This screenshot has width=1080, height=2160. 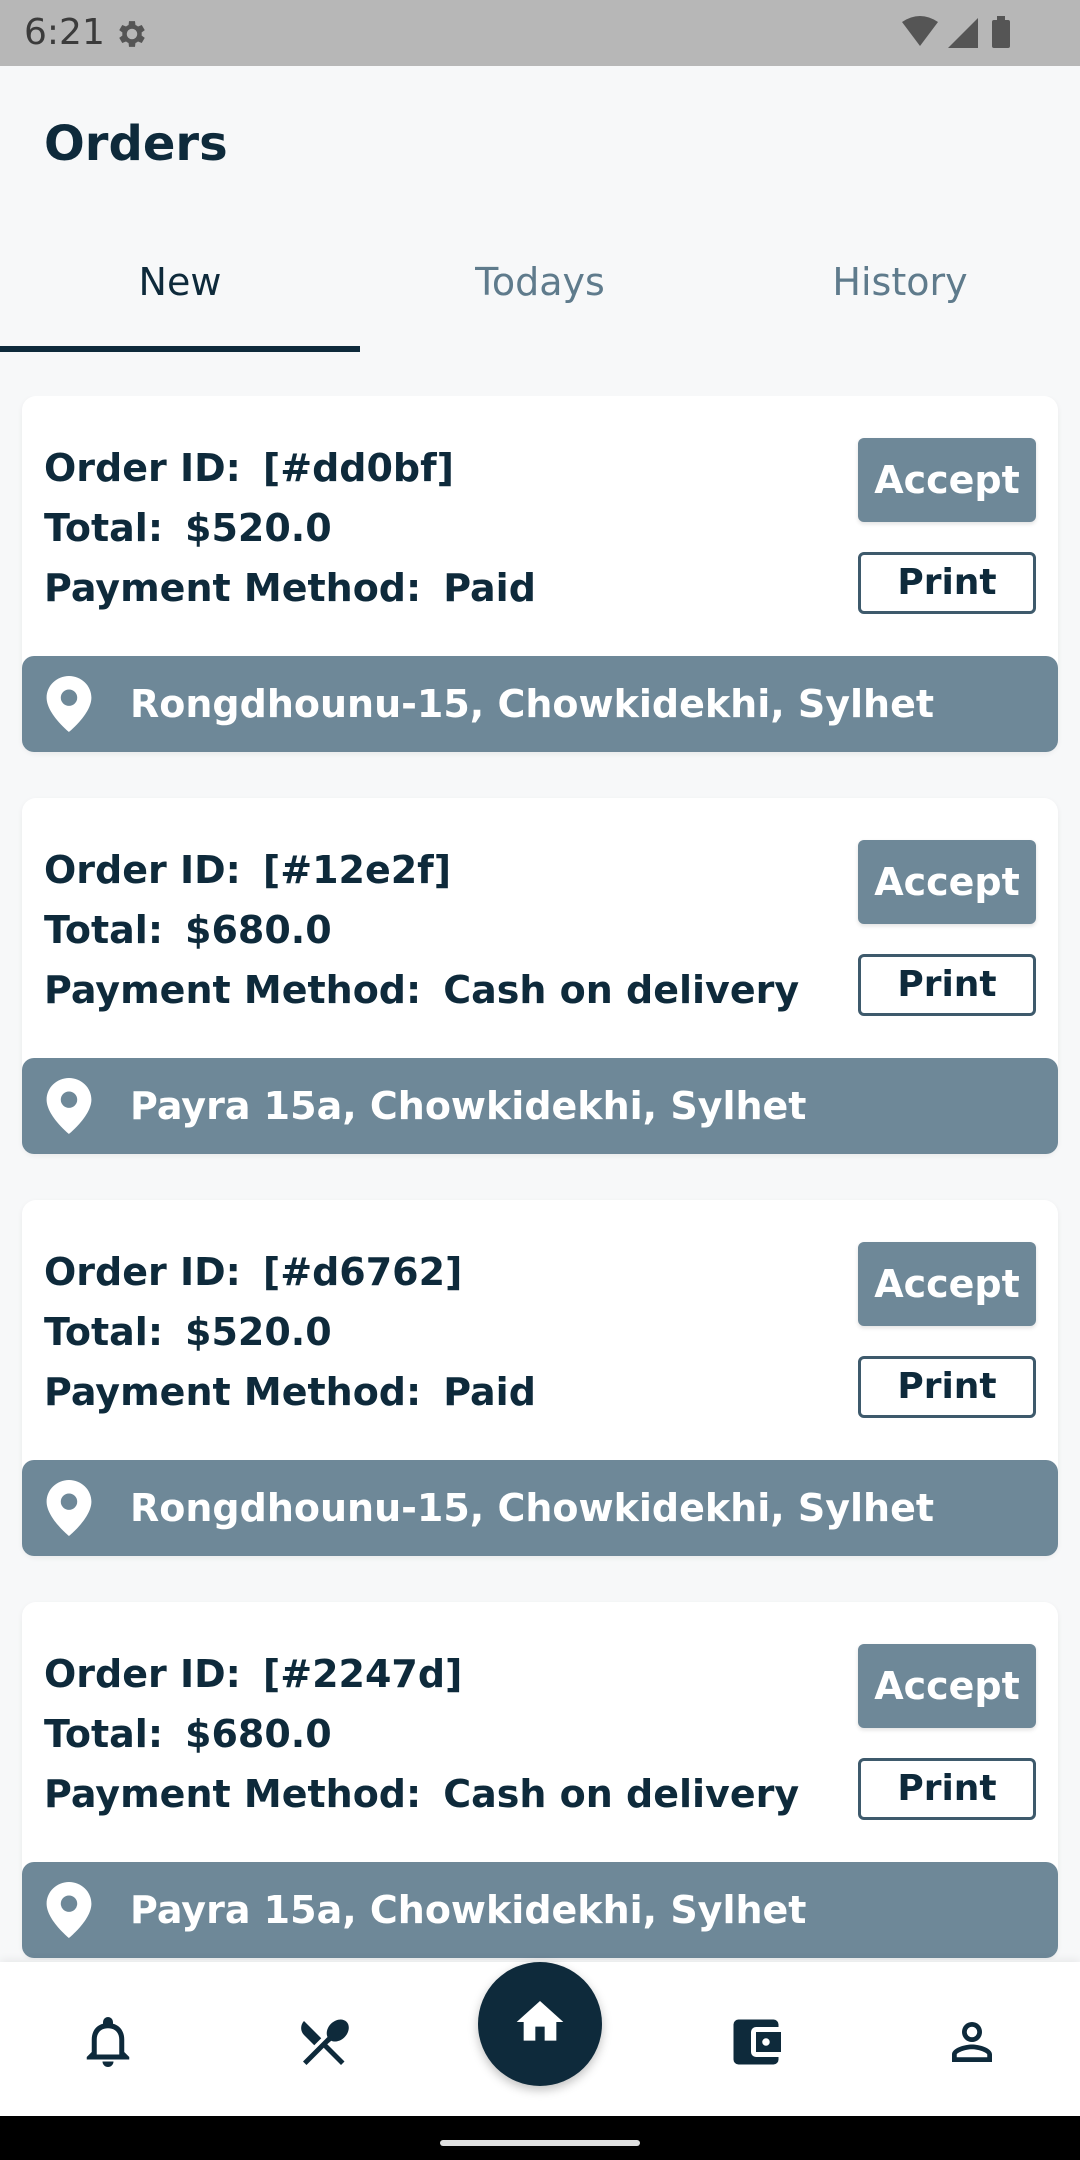 I want to click on settings-gear-icon, so click(x=132, y=34).